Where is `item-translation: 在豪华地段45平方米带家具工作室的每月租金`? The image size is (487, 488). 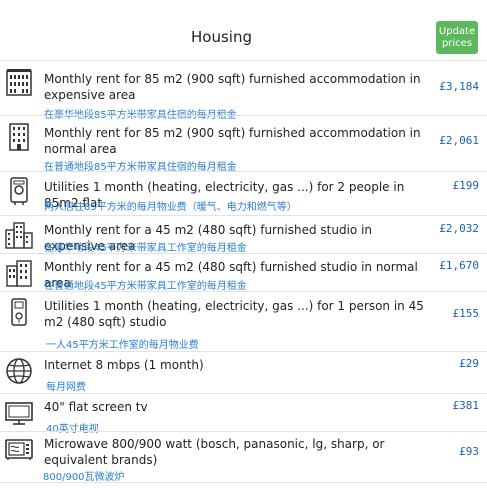
item-translation: 在豪华地段45平方米带家具工作室的每月租金 is located at coordinates (145, 248).